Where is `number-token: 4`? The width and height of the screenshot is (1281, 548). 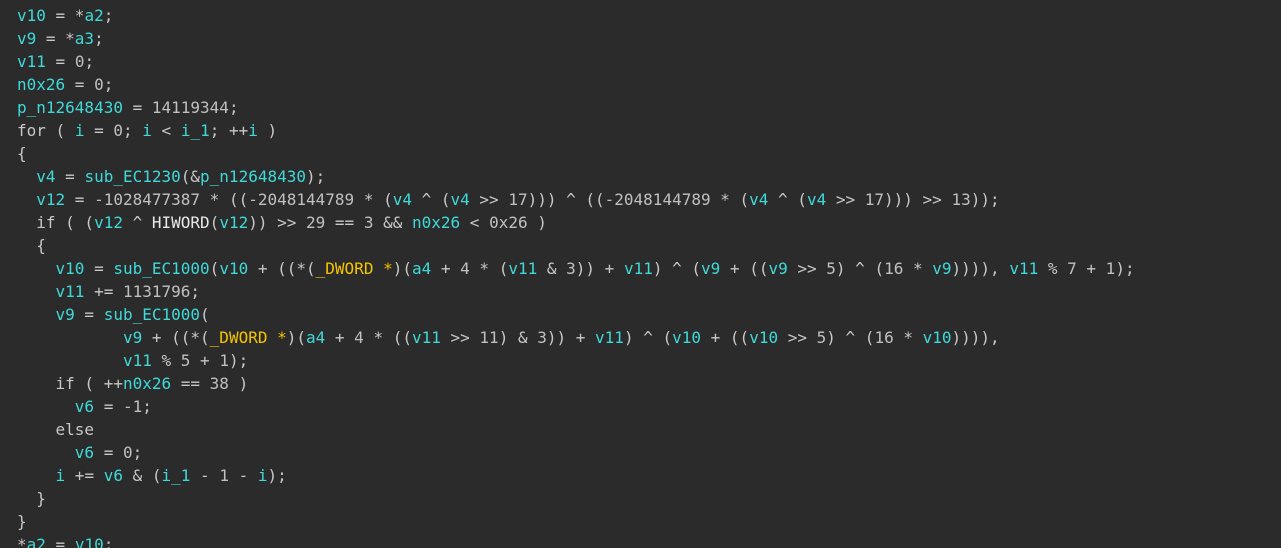
number-token: 4 is located at coordinates (359, 337).